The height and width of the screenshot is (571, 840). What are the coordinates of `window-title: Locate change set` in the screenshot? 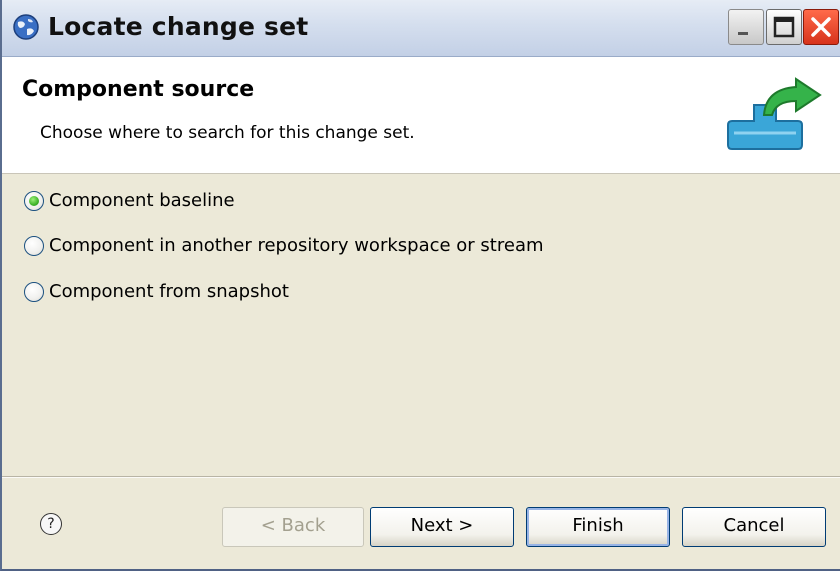 It's located at (178, 26).